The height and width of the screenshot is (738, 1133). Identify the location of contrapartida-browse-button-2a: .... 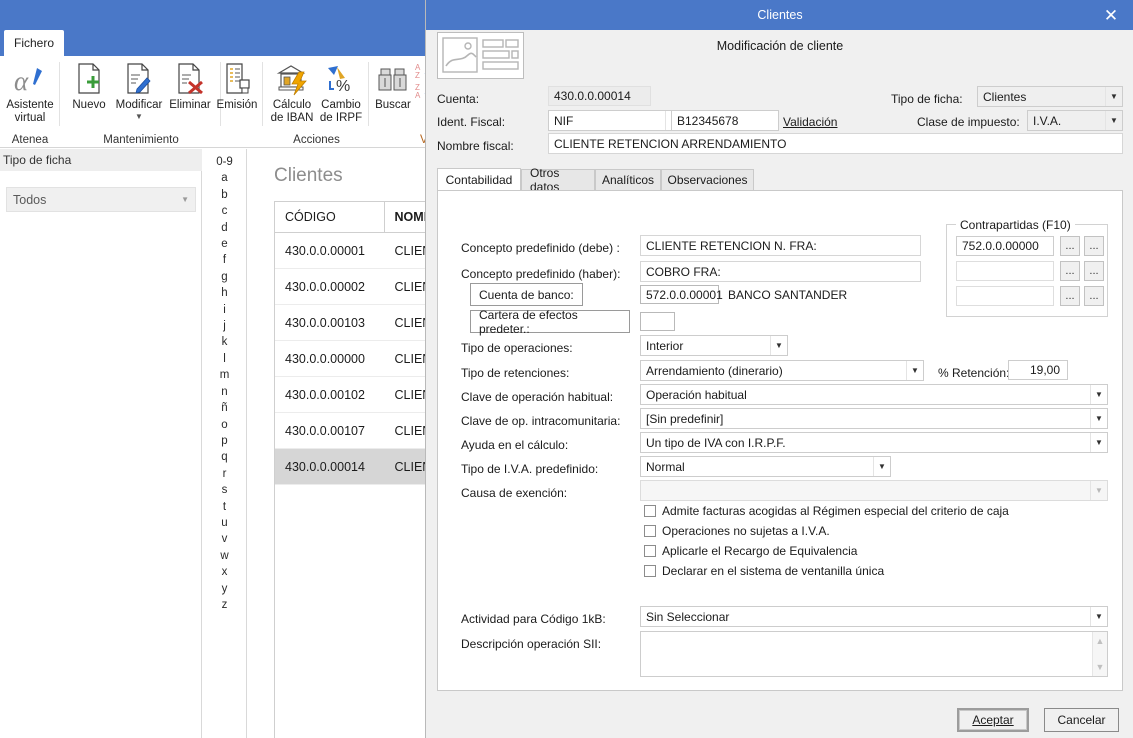
(1070, 271).